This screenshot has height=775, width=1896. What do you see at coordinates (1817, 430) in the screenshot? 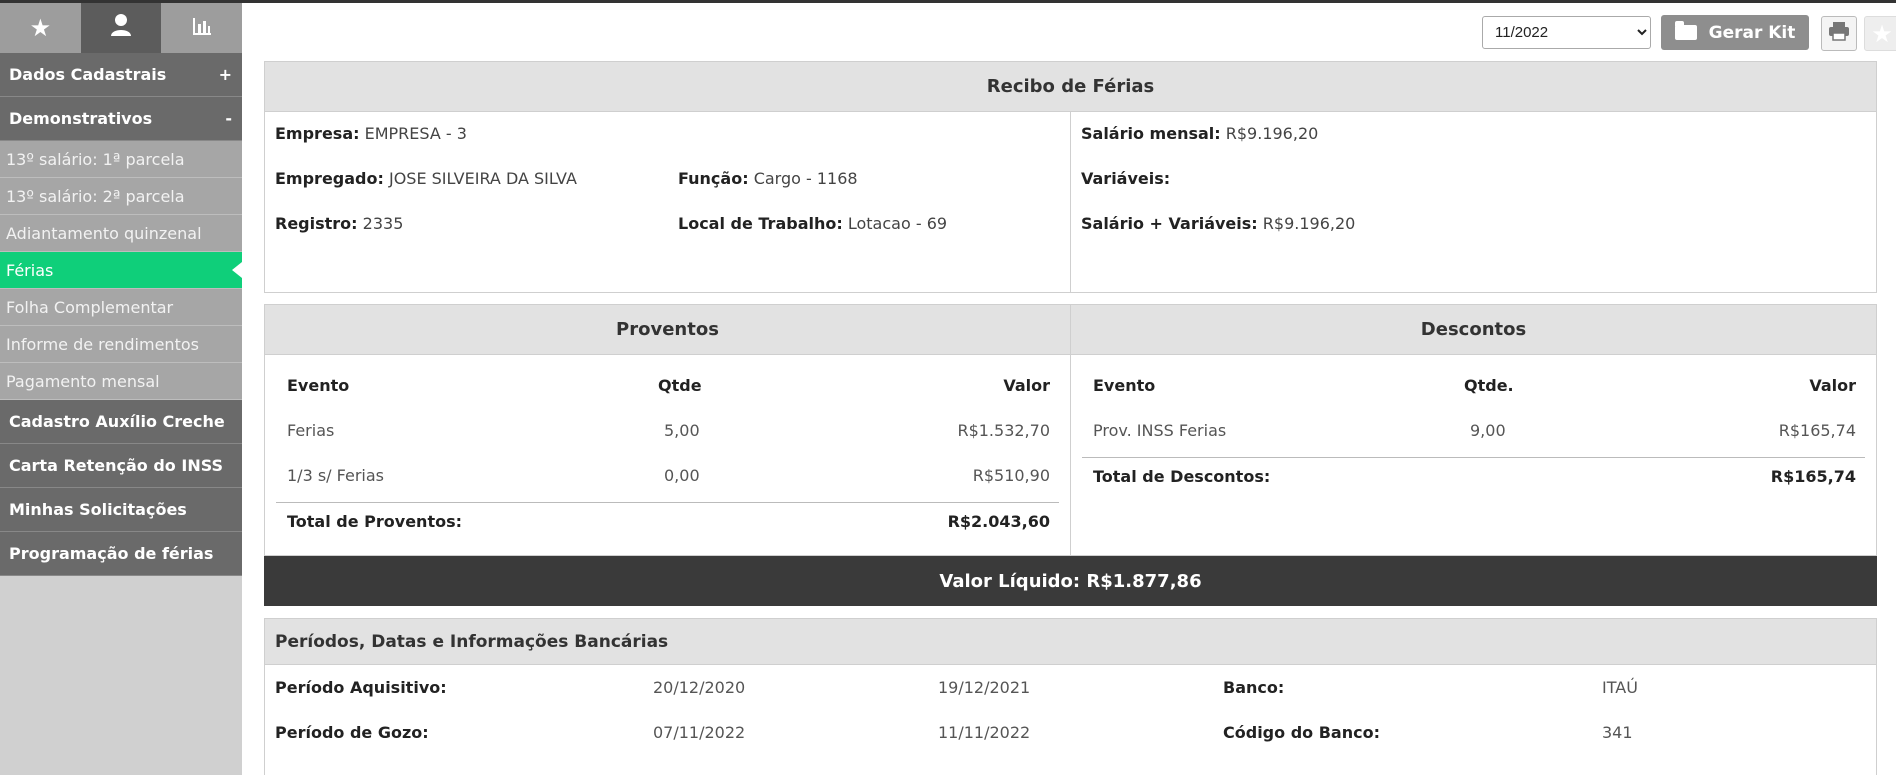
I see `valor-cell: R$165,74` at bounding box center [1817, 430].